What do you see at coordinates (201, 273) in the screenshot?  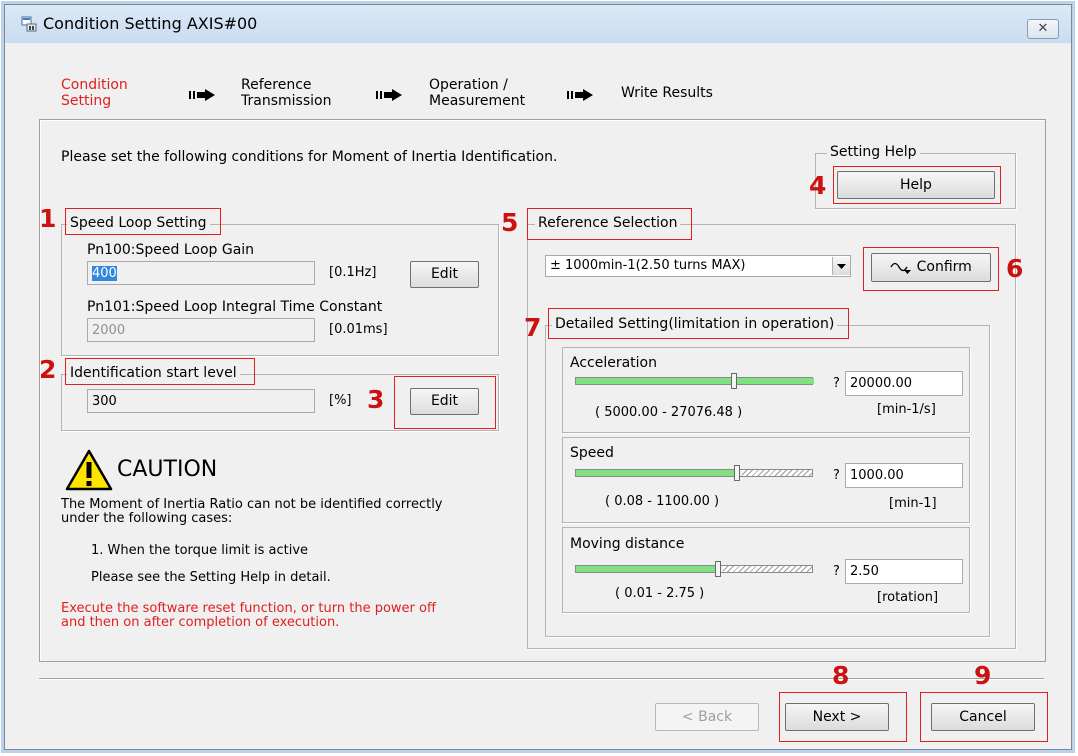 I see `speed-loop-gain-field: 400` at bounding box center [201, 273].